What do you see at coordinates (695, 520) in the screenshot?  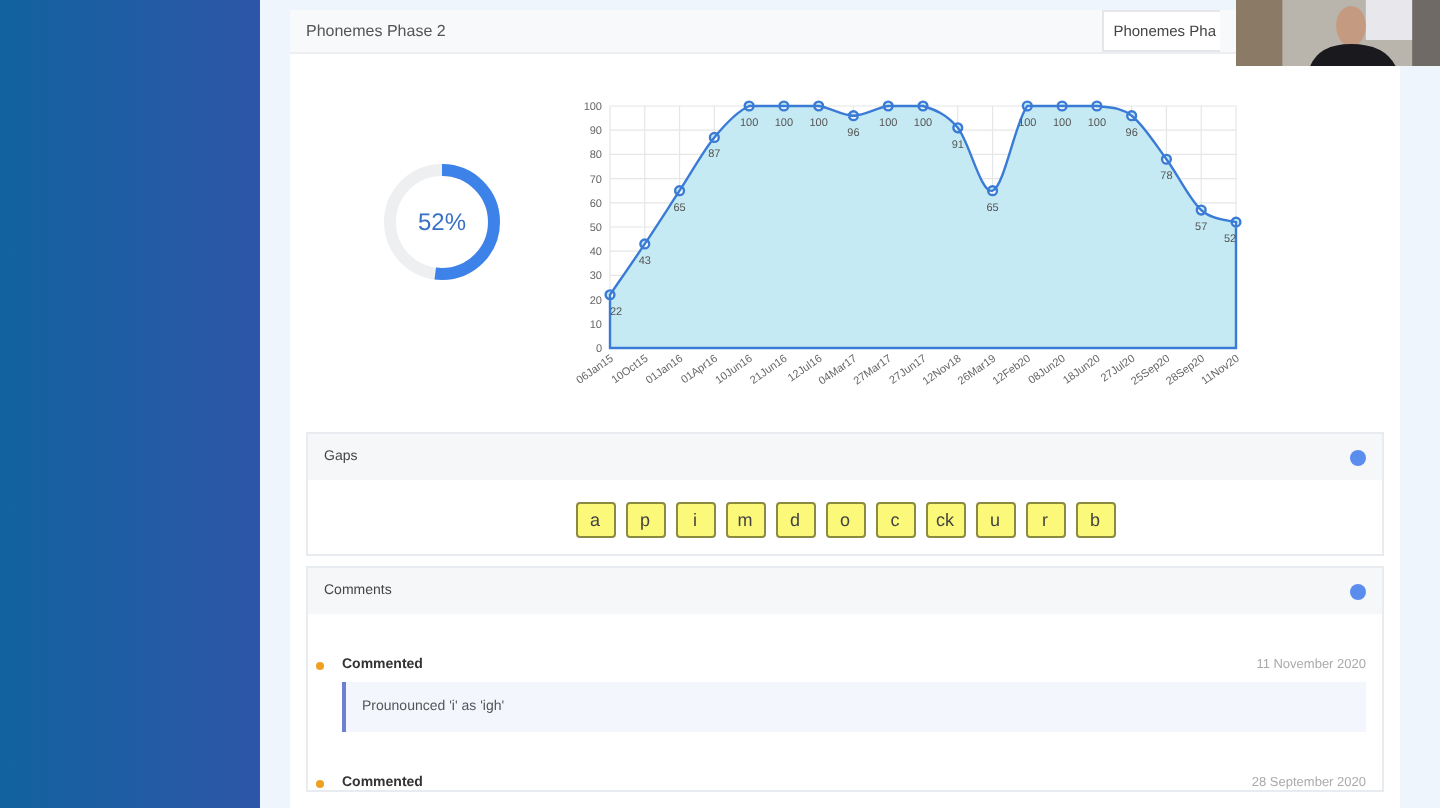 I see `letter-tile: i` at bounding box center [695, 520].